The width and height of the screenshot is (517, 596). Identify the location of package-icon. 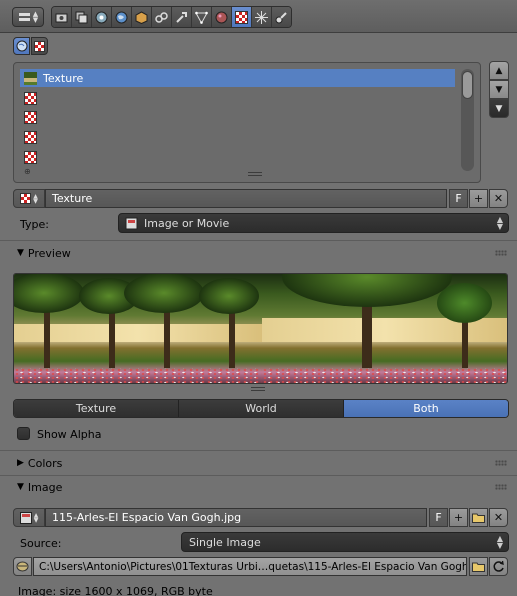
(22, 566).